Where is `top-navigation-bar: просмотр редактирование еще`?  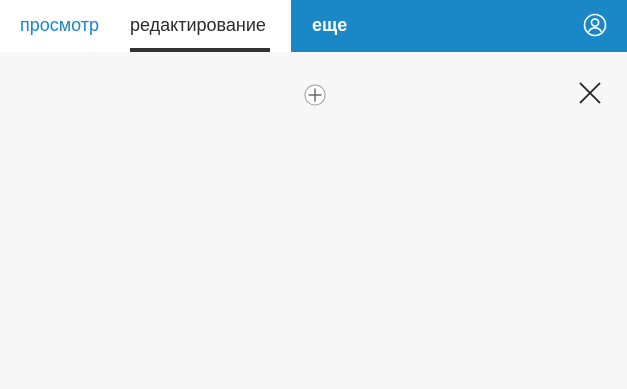 top-navigation-bar: просмотр редактирование еще is located at coordinates (313, 26).